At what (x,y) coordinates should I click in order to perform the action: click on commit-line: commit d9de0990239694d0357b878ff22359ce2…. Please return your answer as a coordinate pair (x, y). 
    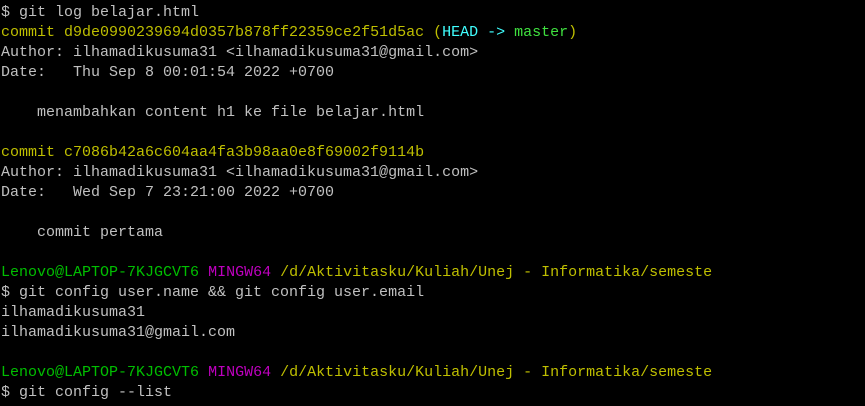
    Looking at the image, I should click on (356, 33).